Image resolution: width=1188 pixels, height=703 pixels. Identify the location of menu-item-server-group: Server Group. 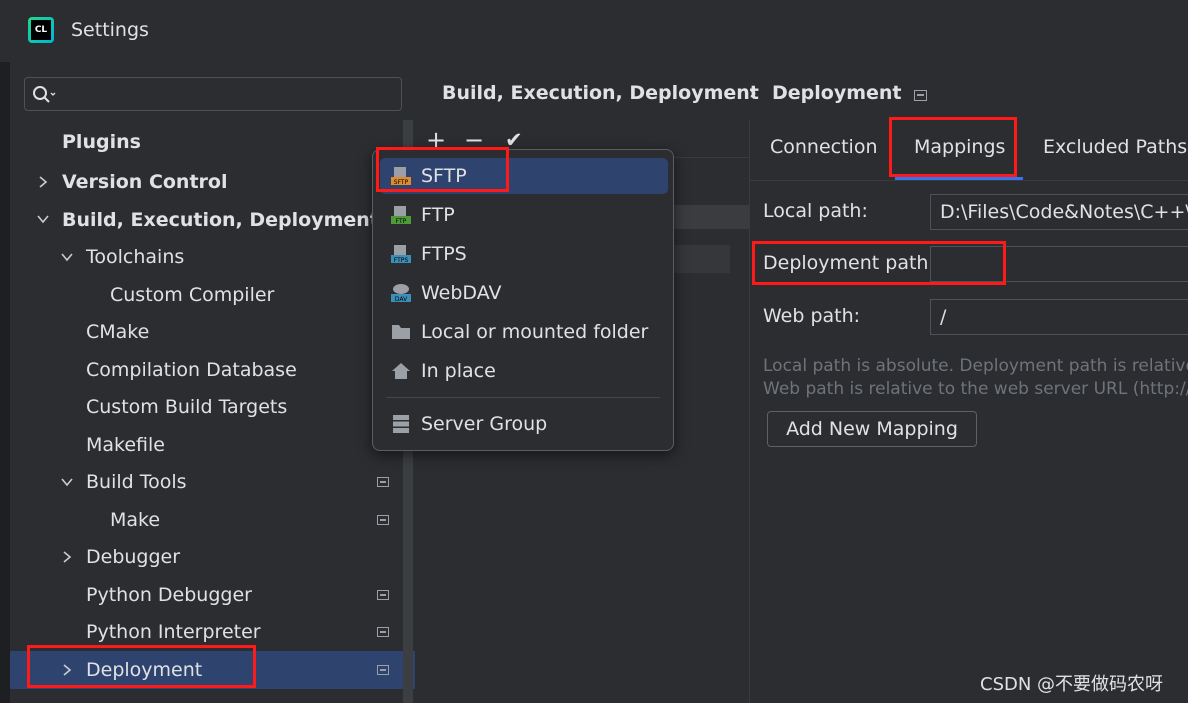
(524, 424).